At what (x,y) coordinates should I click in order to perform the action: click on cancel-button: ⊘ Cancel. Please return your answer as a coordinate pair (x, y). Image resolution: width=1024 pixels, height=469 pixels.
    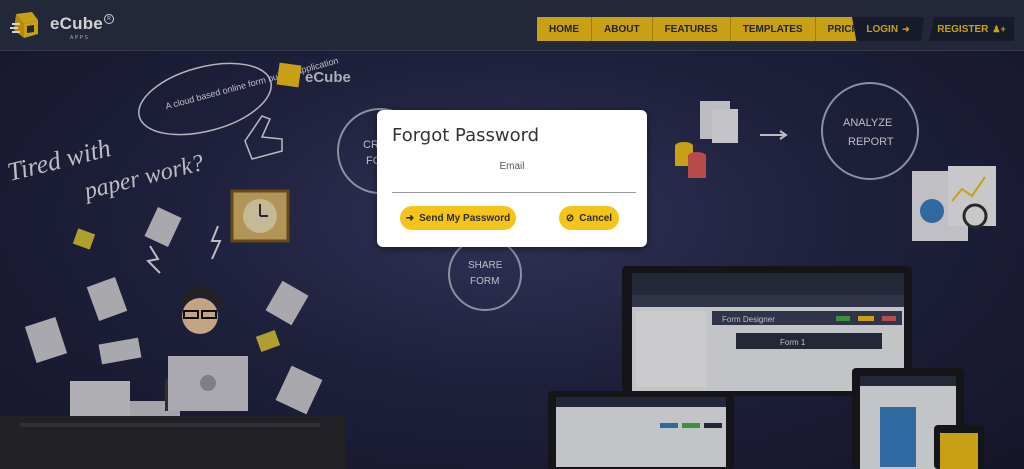
    Looking at the image, I should click on (589, 218).